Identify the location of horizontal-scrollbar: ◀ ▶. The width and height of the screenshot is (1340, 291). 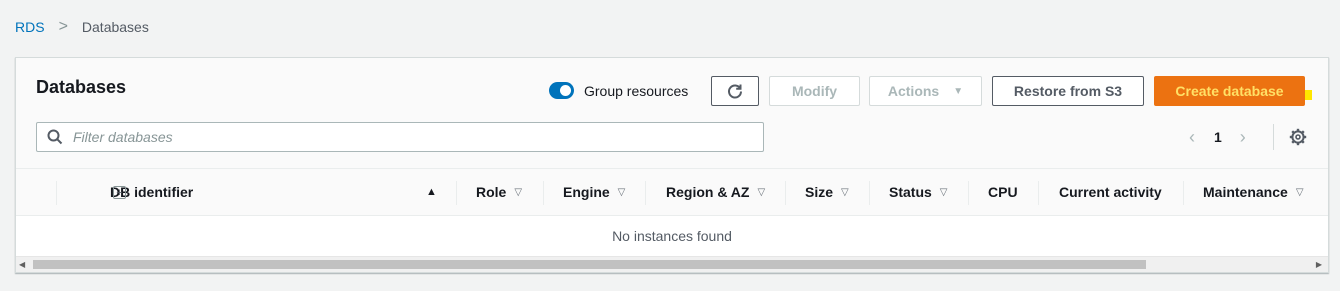
(672, 264).